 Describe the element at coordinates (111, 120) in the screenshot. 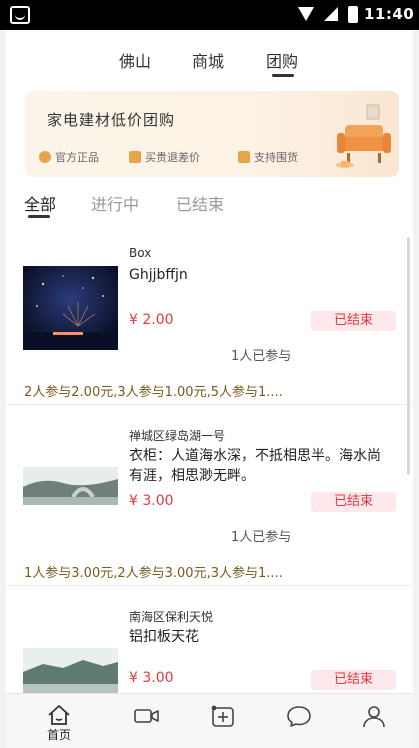

I see `banner-title: 家电建材低价团购` at that location.